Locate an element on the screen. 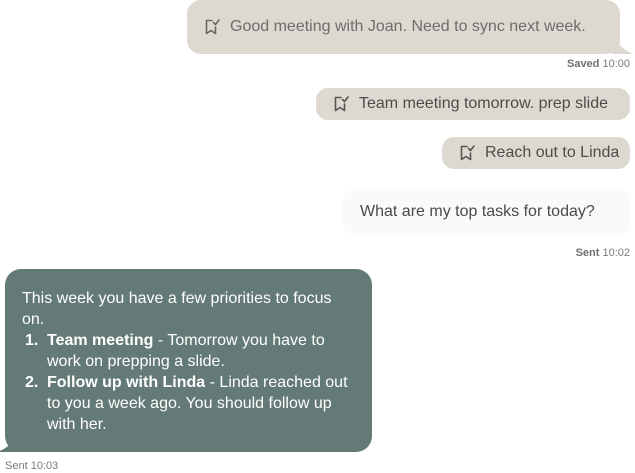 The height and width of the screenshot is (473, 635). saved-note-bubble: Team meeting tomorrow. prep slide is located at coordinates (473, 104).